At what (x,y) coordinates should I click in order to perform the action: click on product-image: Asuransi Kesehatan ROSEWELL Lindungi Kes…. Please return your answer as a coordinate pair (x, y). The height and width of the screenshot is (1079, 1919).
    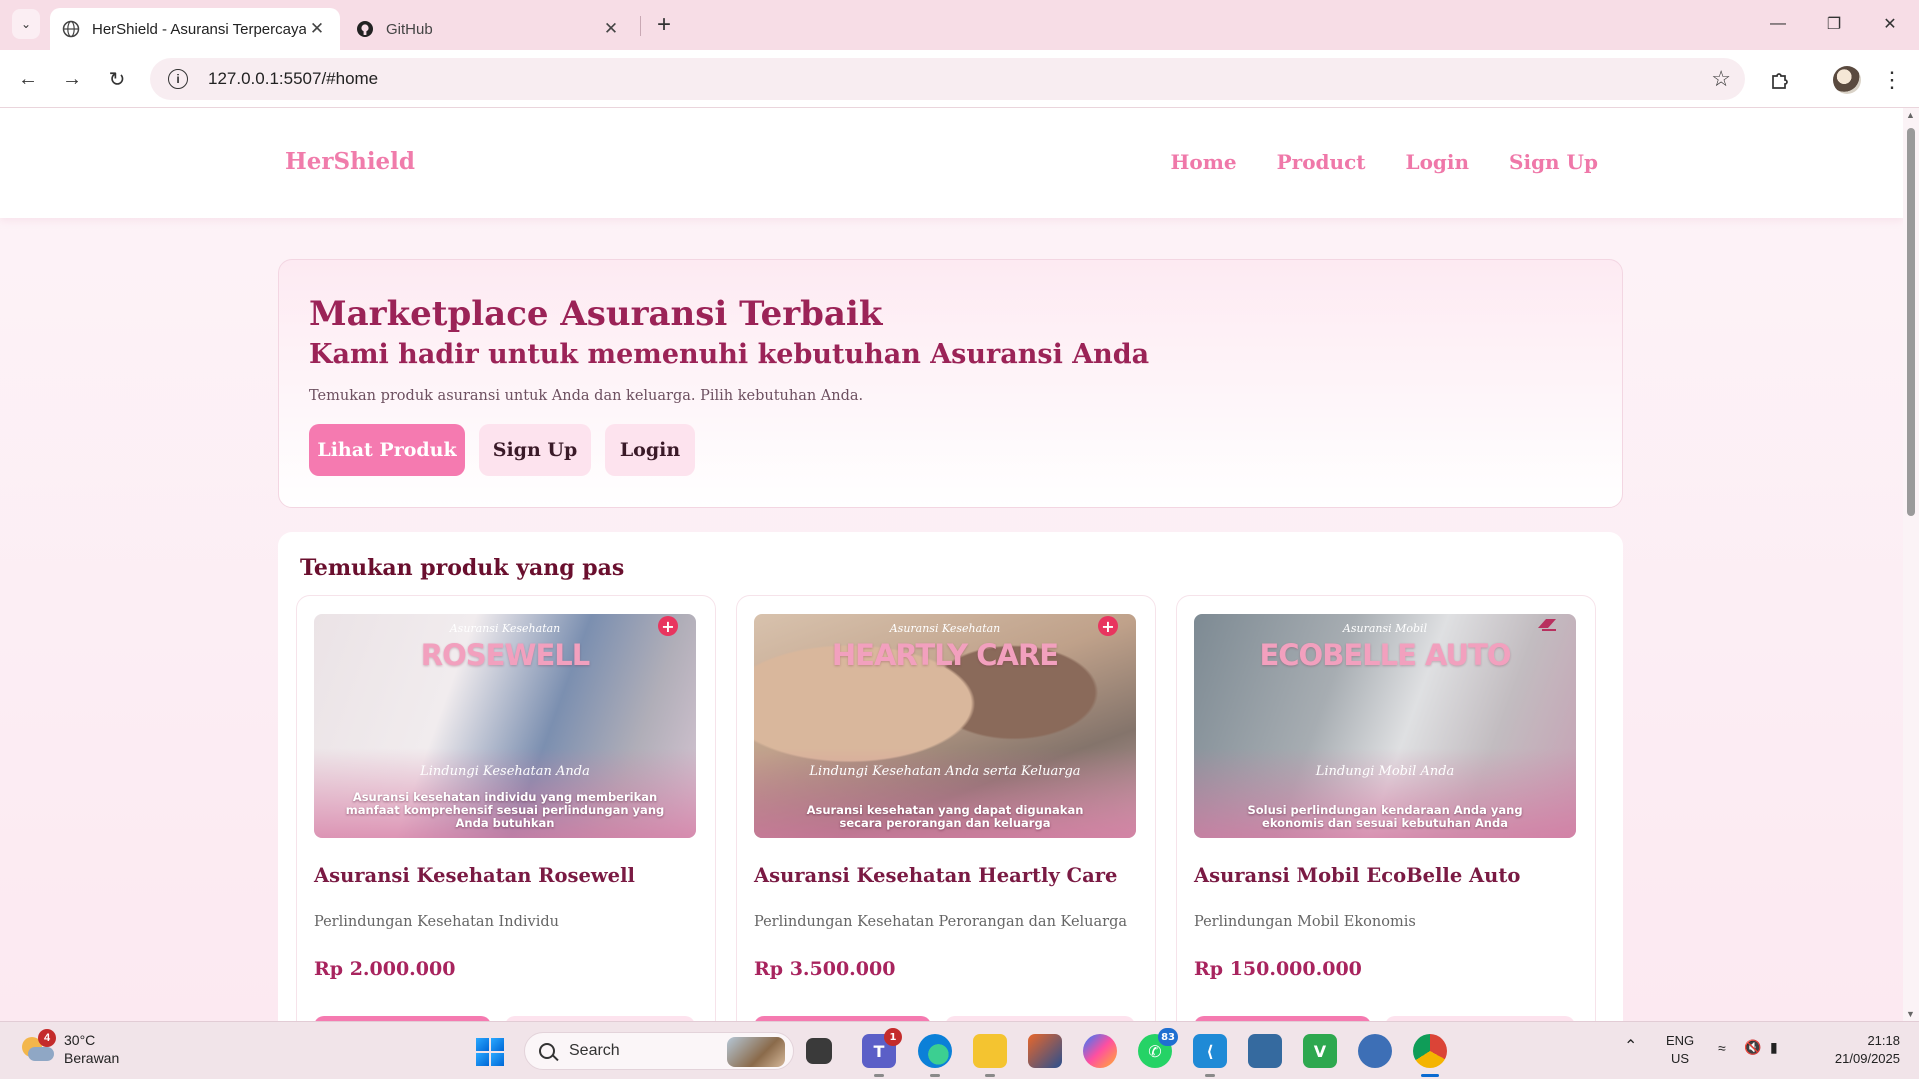
    Looking at the image, I should click on (505, 726).